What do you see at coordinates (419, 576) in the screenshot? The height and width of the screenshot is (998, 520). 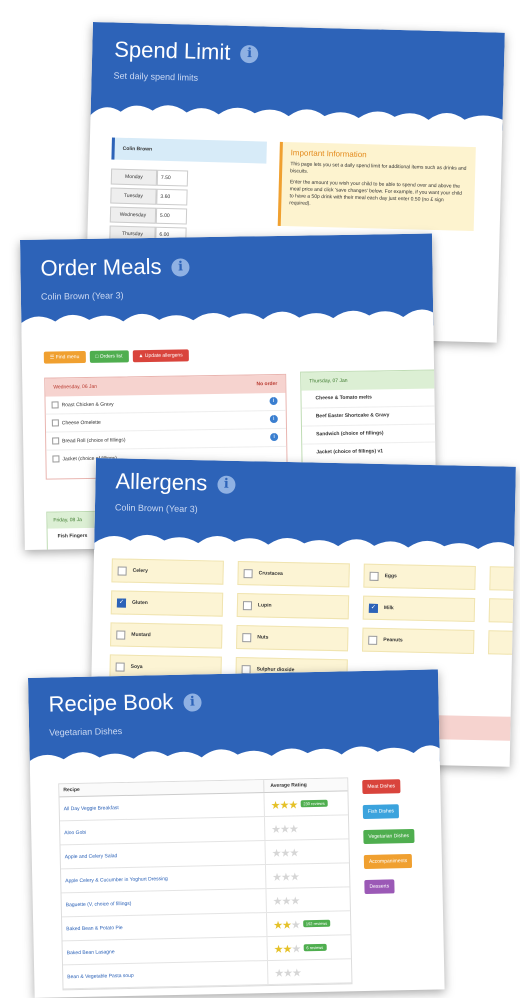 I see `allergen-option: Eggs` at bounding box center [419, 576].